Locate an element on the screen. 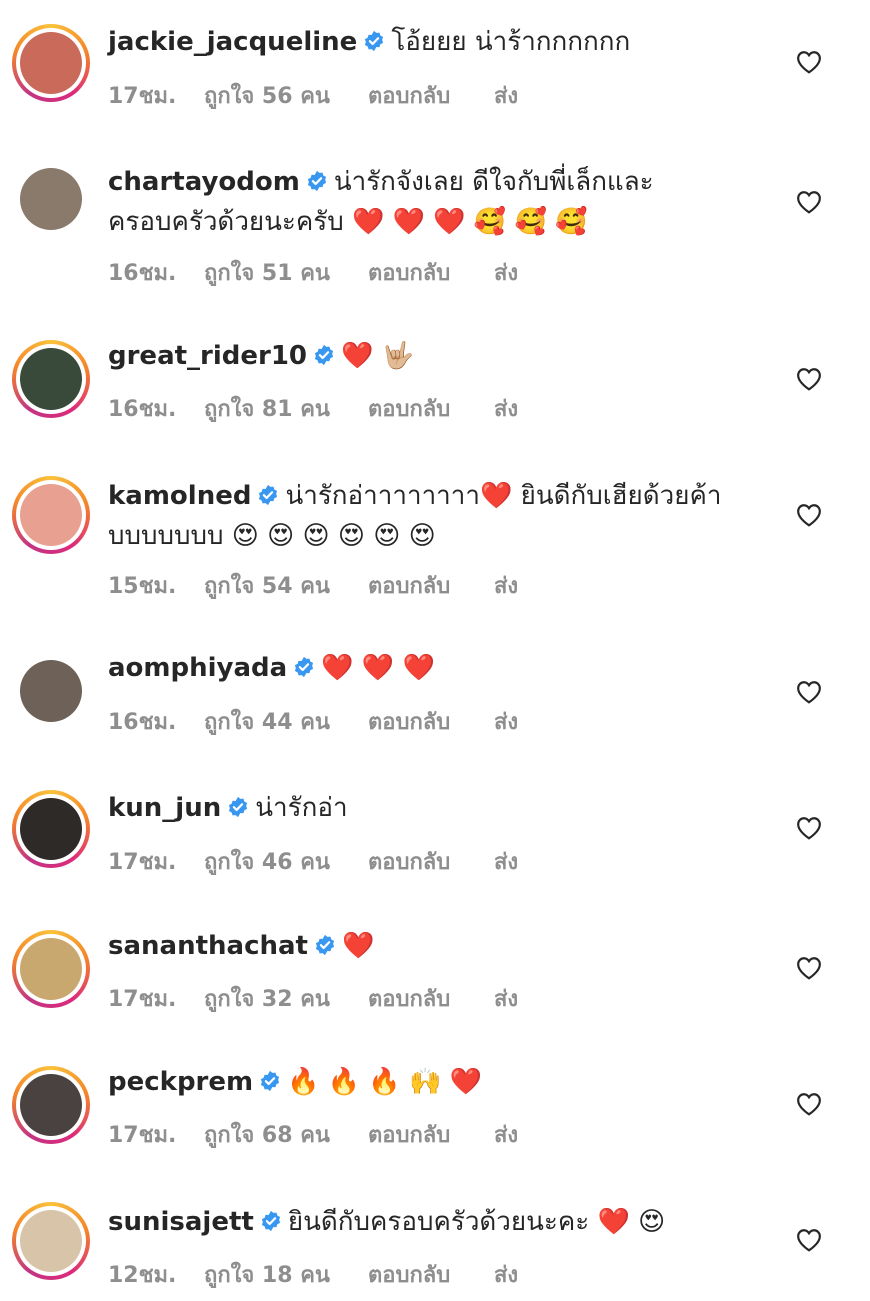  comment-timestamp: 12ชม. is located at coordinates (142, 1275).